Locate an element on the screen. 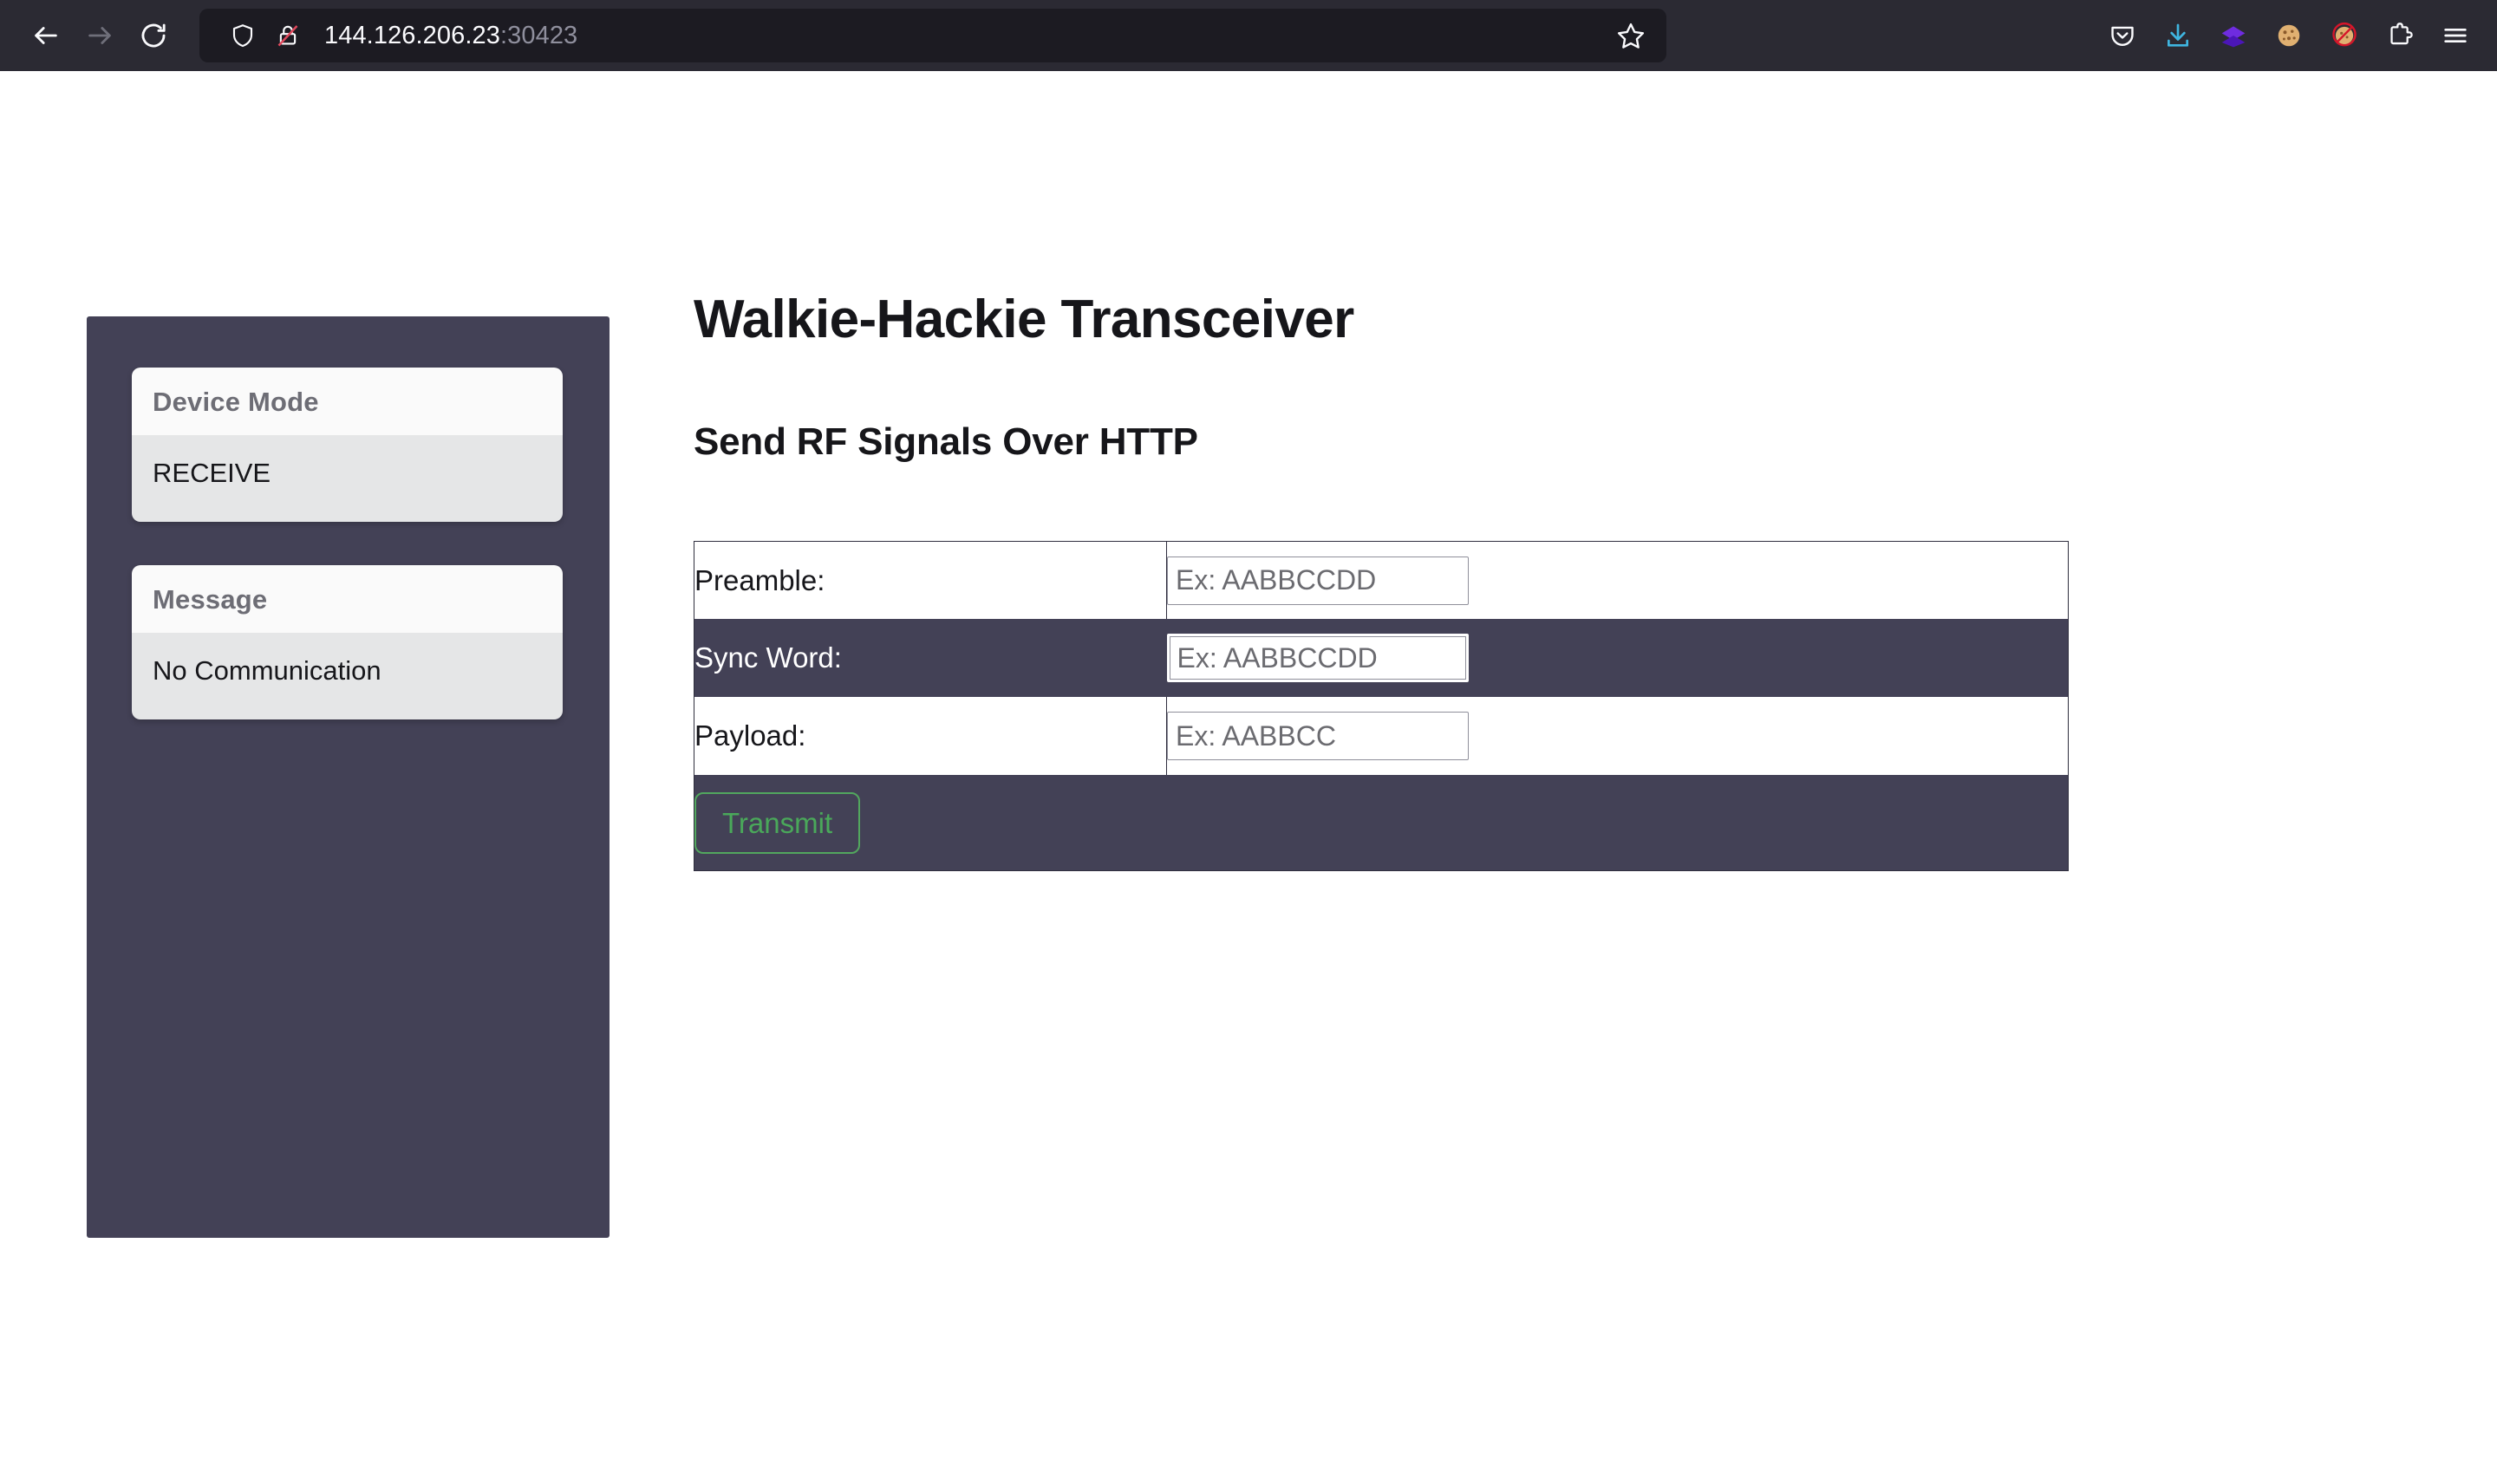  back-button is located at coordinates (46, 35).